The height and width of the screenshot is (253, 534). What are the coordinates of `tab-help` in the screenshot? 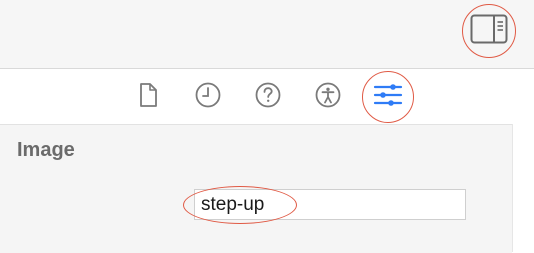 It's located at (268, 97).